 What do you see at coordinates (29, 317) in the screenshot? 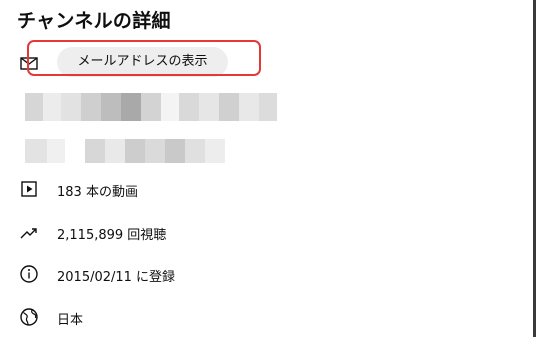
I see `globe-icon` at bounding box center [29, 317].